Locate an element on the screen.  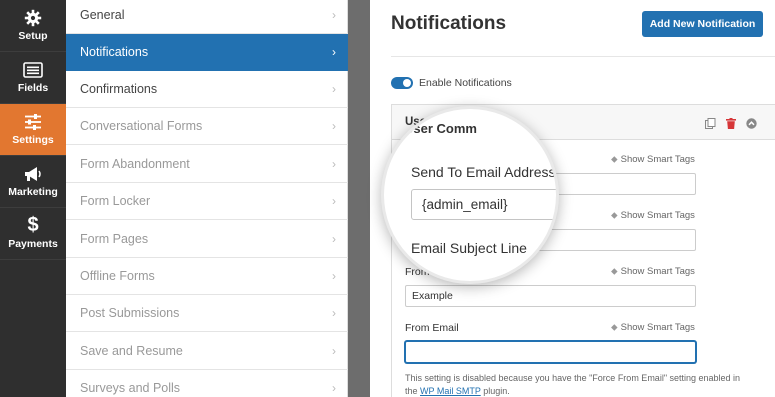
section-item-label: Post Submissions is located at coordinates (130, 313).